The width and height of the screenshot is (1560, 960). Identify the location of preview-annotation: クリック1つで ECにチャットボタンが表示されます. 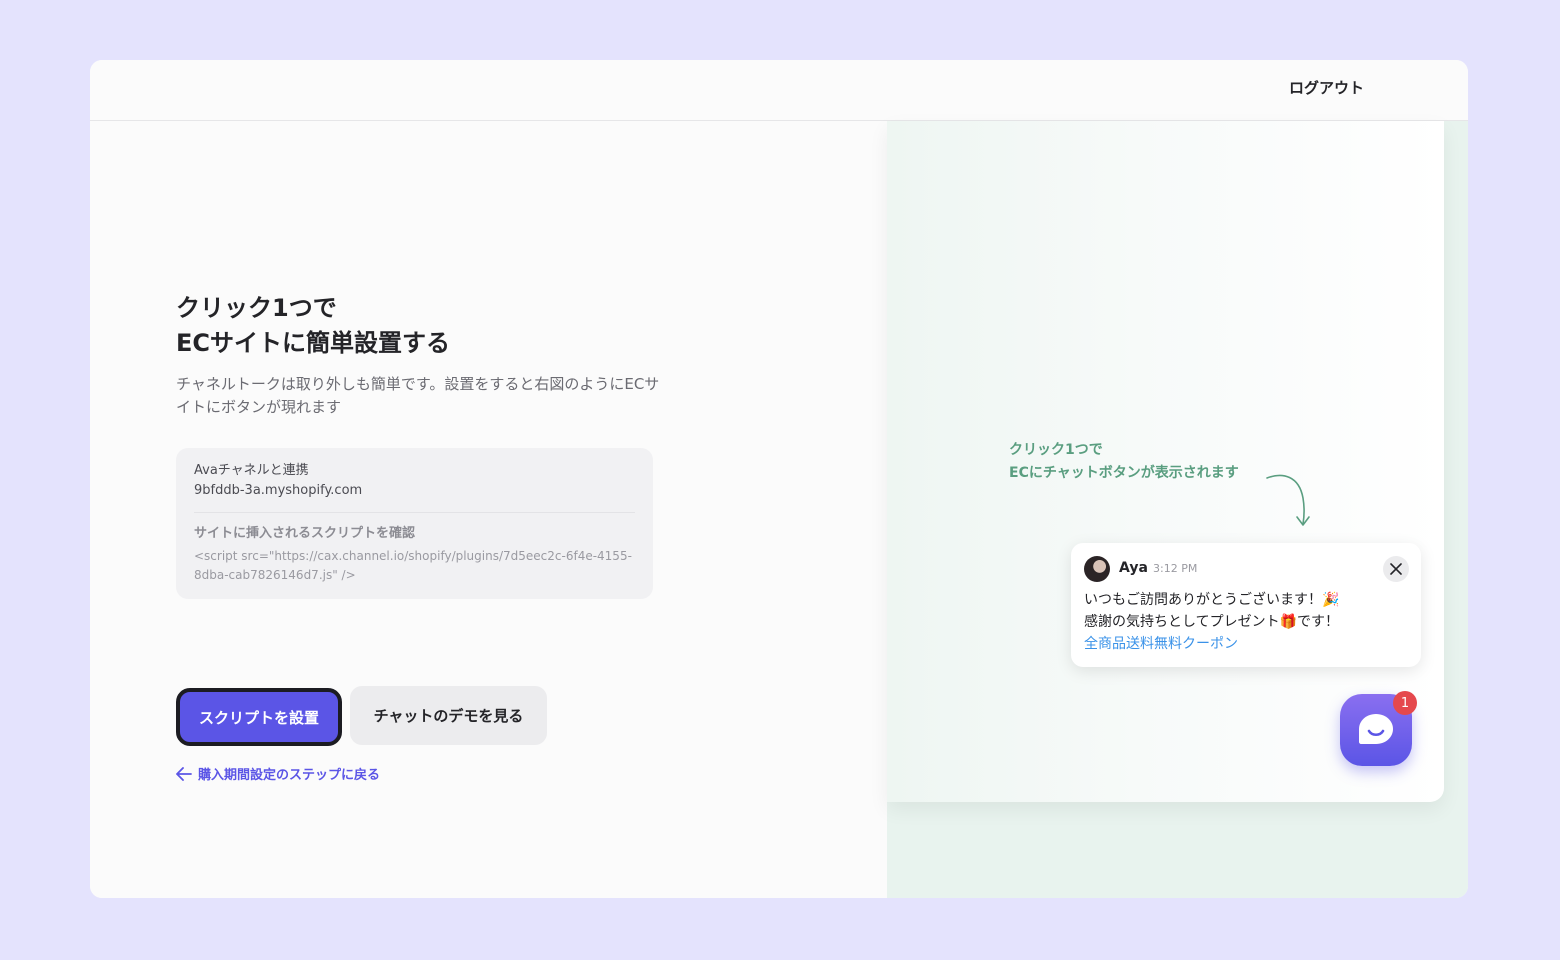
(1124, 462).